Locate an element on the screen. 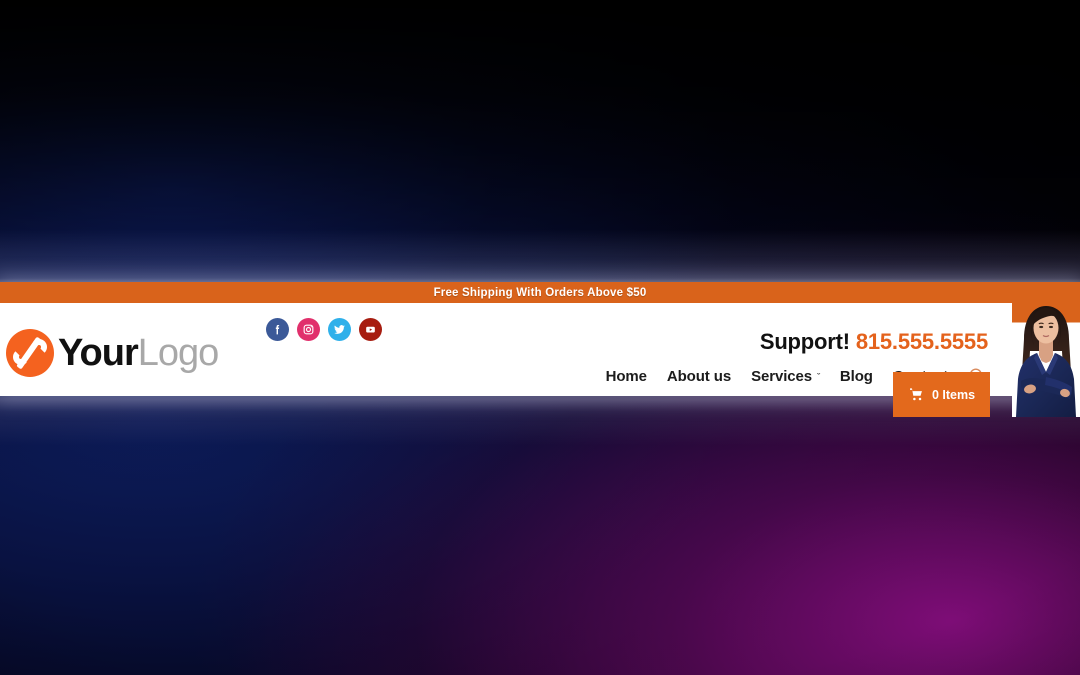 This screenshot has height=675, width=1080. nav-item-about-us: About us is located at coordinates (699, 376).